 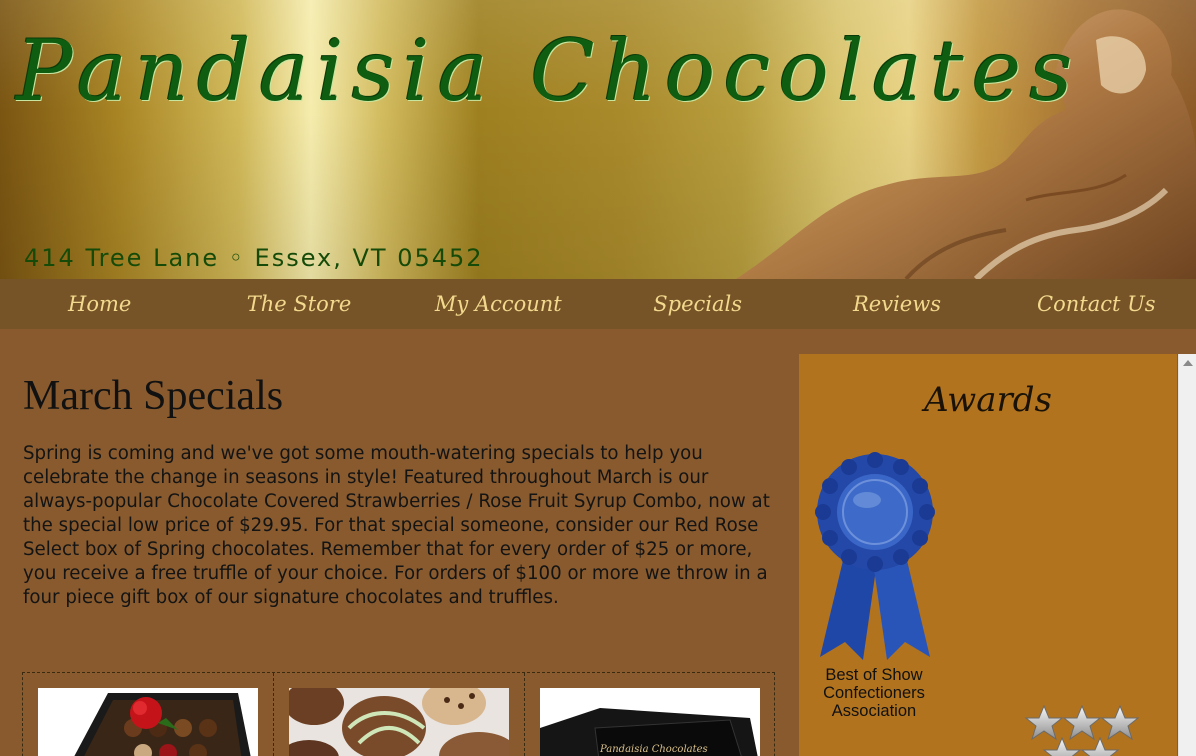 I want to click on blue-ribbon-icon, so click(x=875, y=556).